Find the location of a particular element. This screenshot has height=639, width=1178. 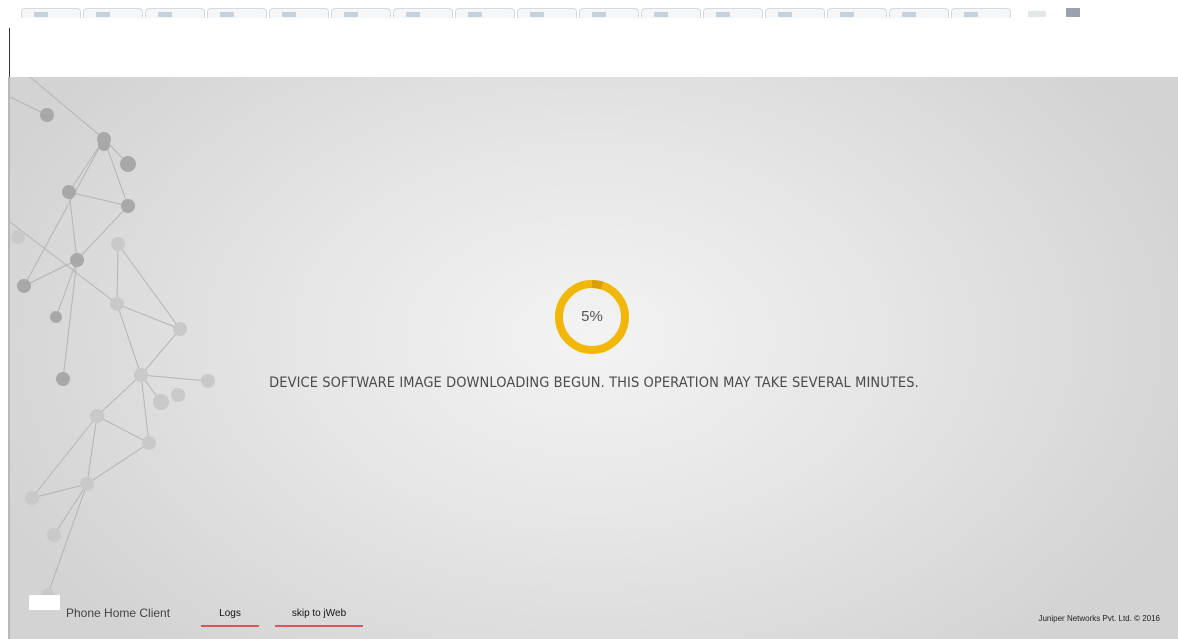

browser-tab-strip is located at coordinates (589, 9).